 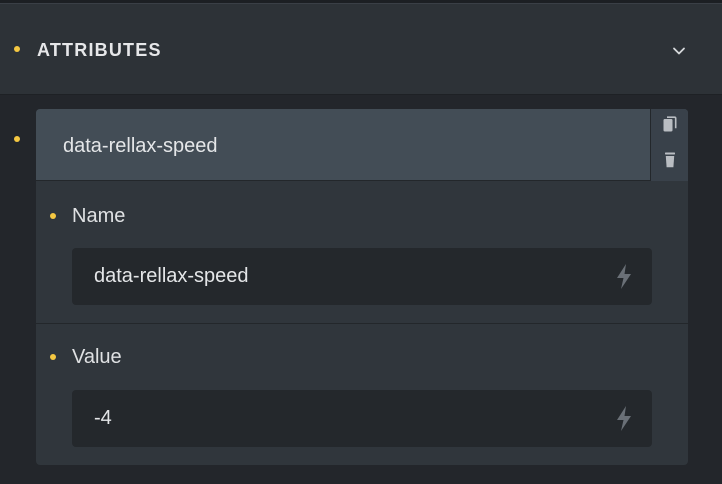 I want to click on attribute-card-header: data-rellax-speed, so click(x=362, y=145).